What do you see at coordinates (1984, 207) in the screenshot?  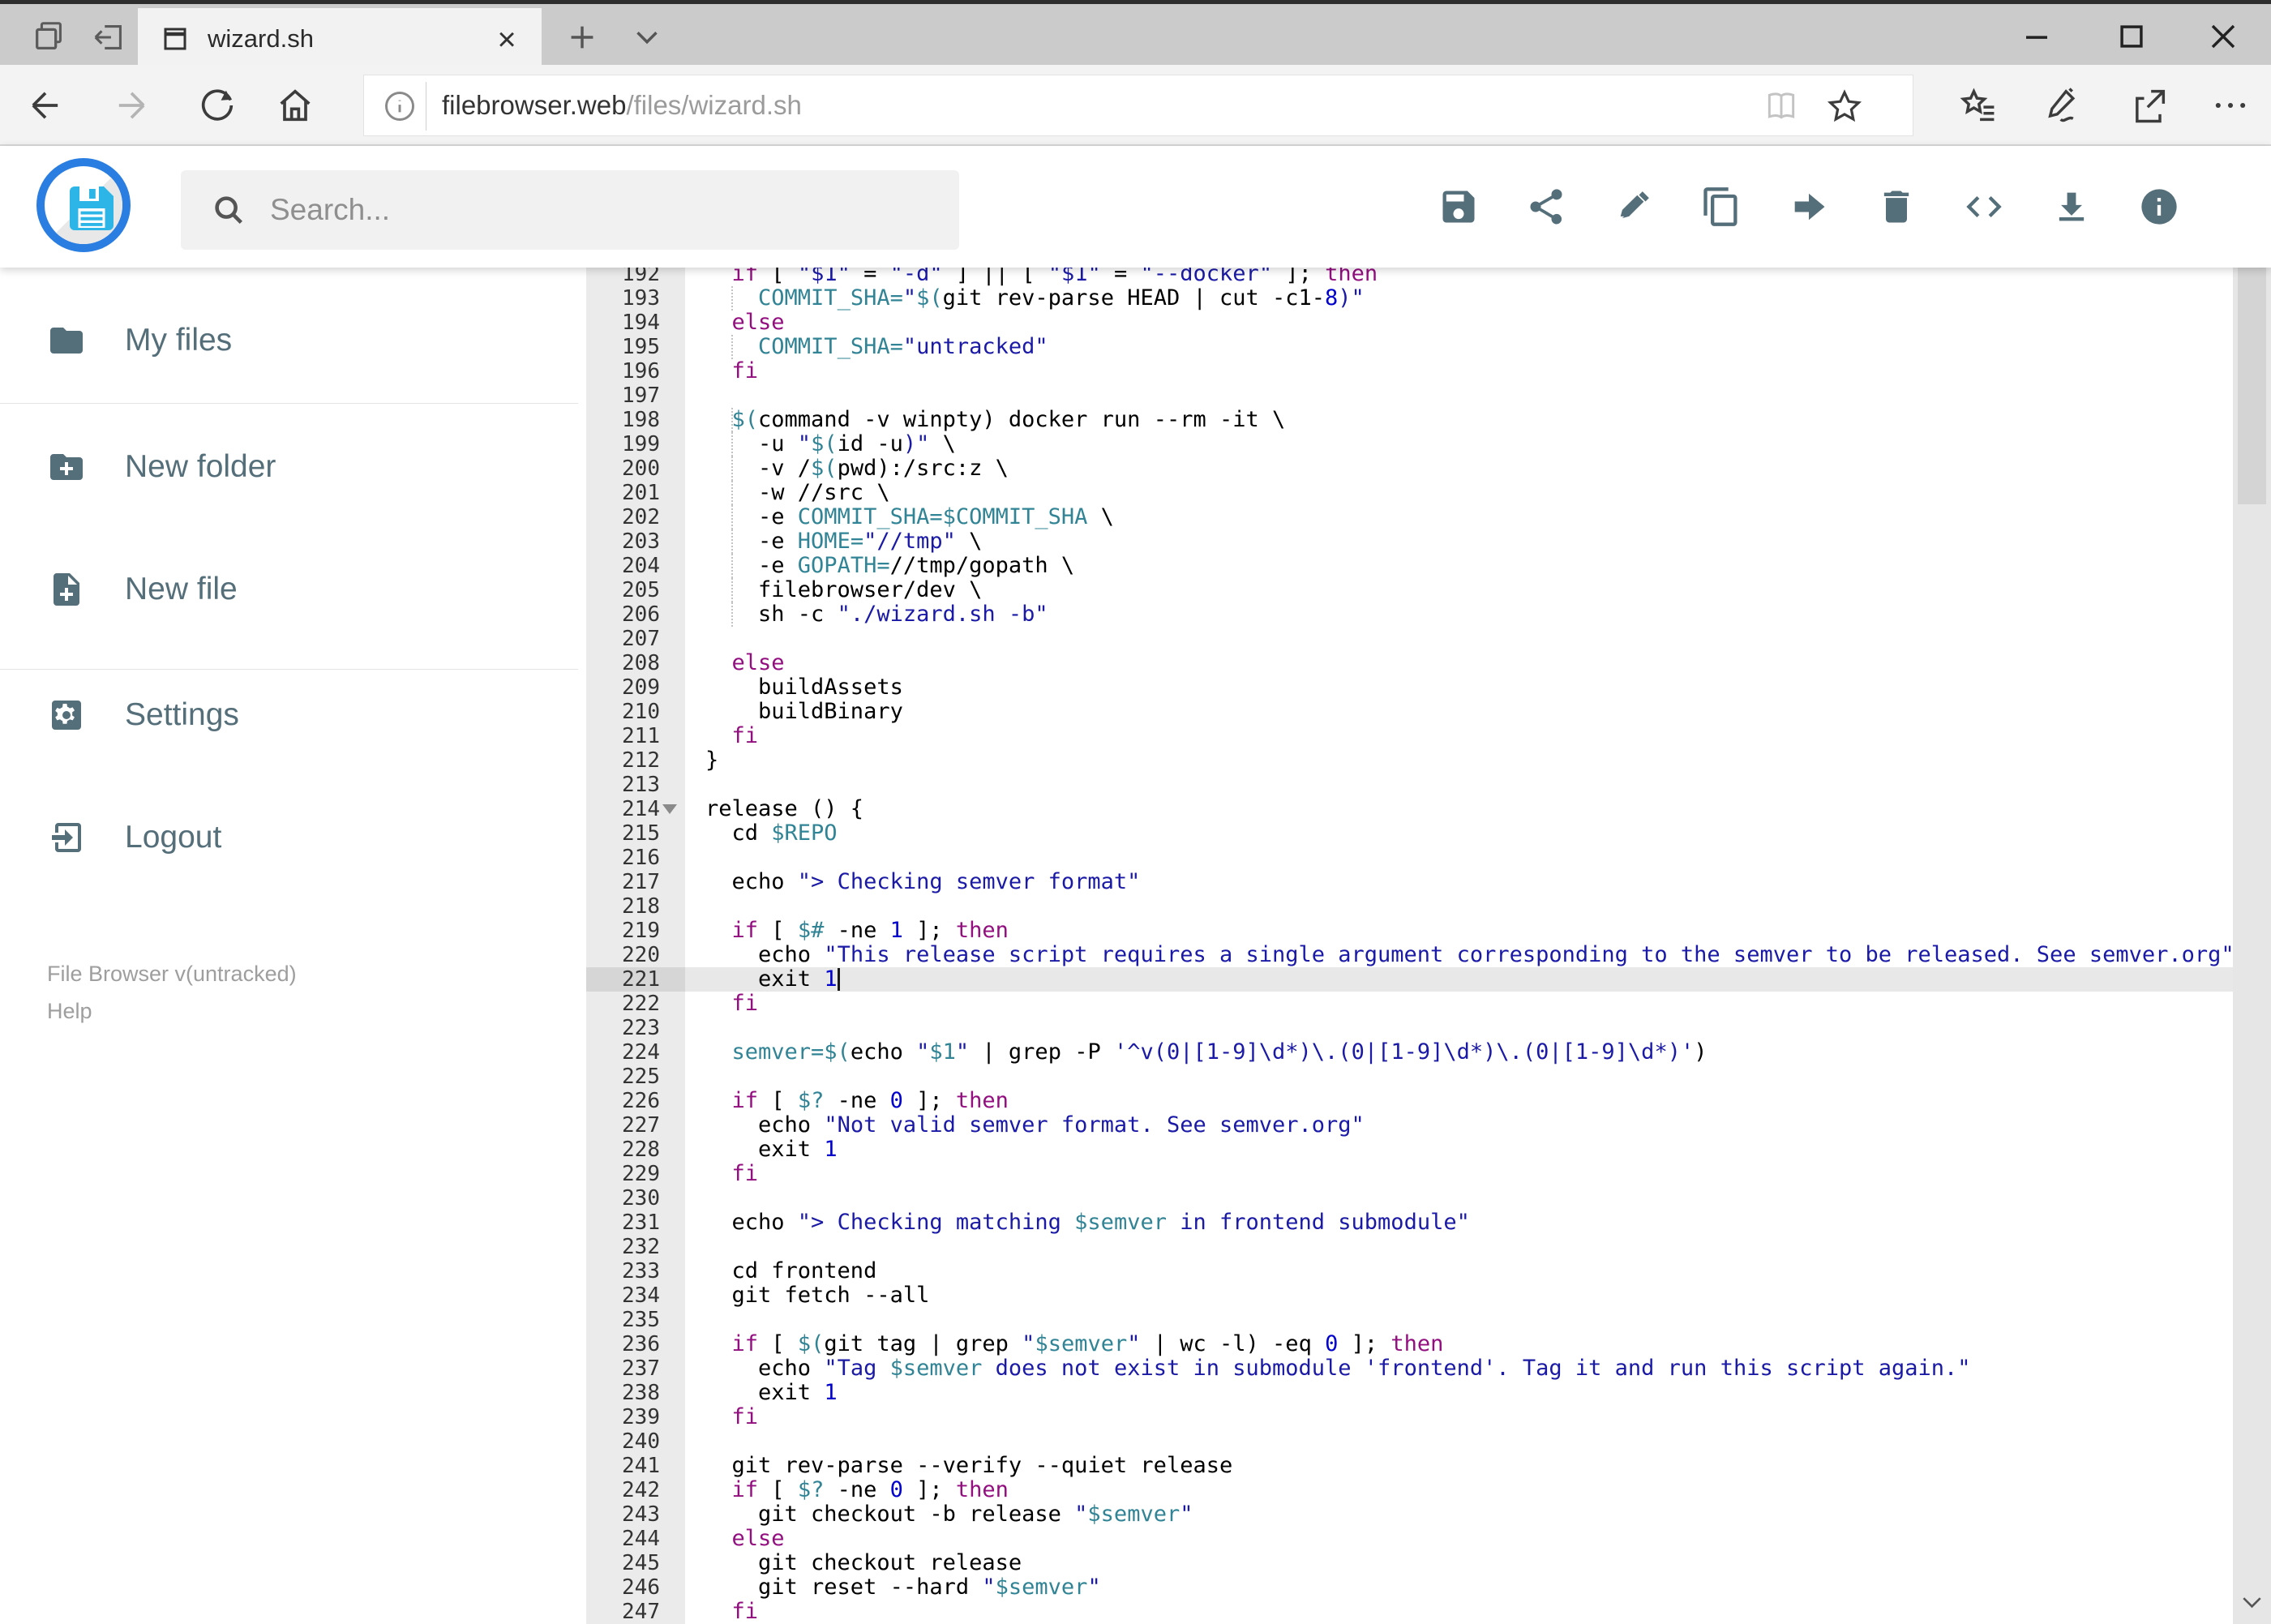 I see `switch-editor-button` at bounding box center [1984, 207].